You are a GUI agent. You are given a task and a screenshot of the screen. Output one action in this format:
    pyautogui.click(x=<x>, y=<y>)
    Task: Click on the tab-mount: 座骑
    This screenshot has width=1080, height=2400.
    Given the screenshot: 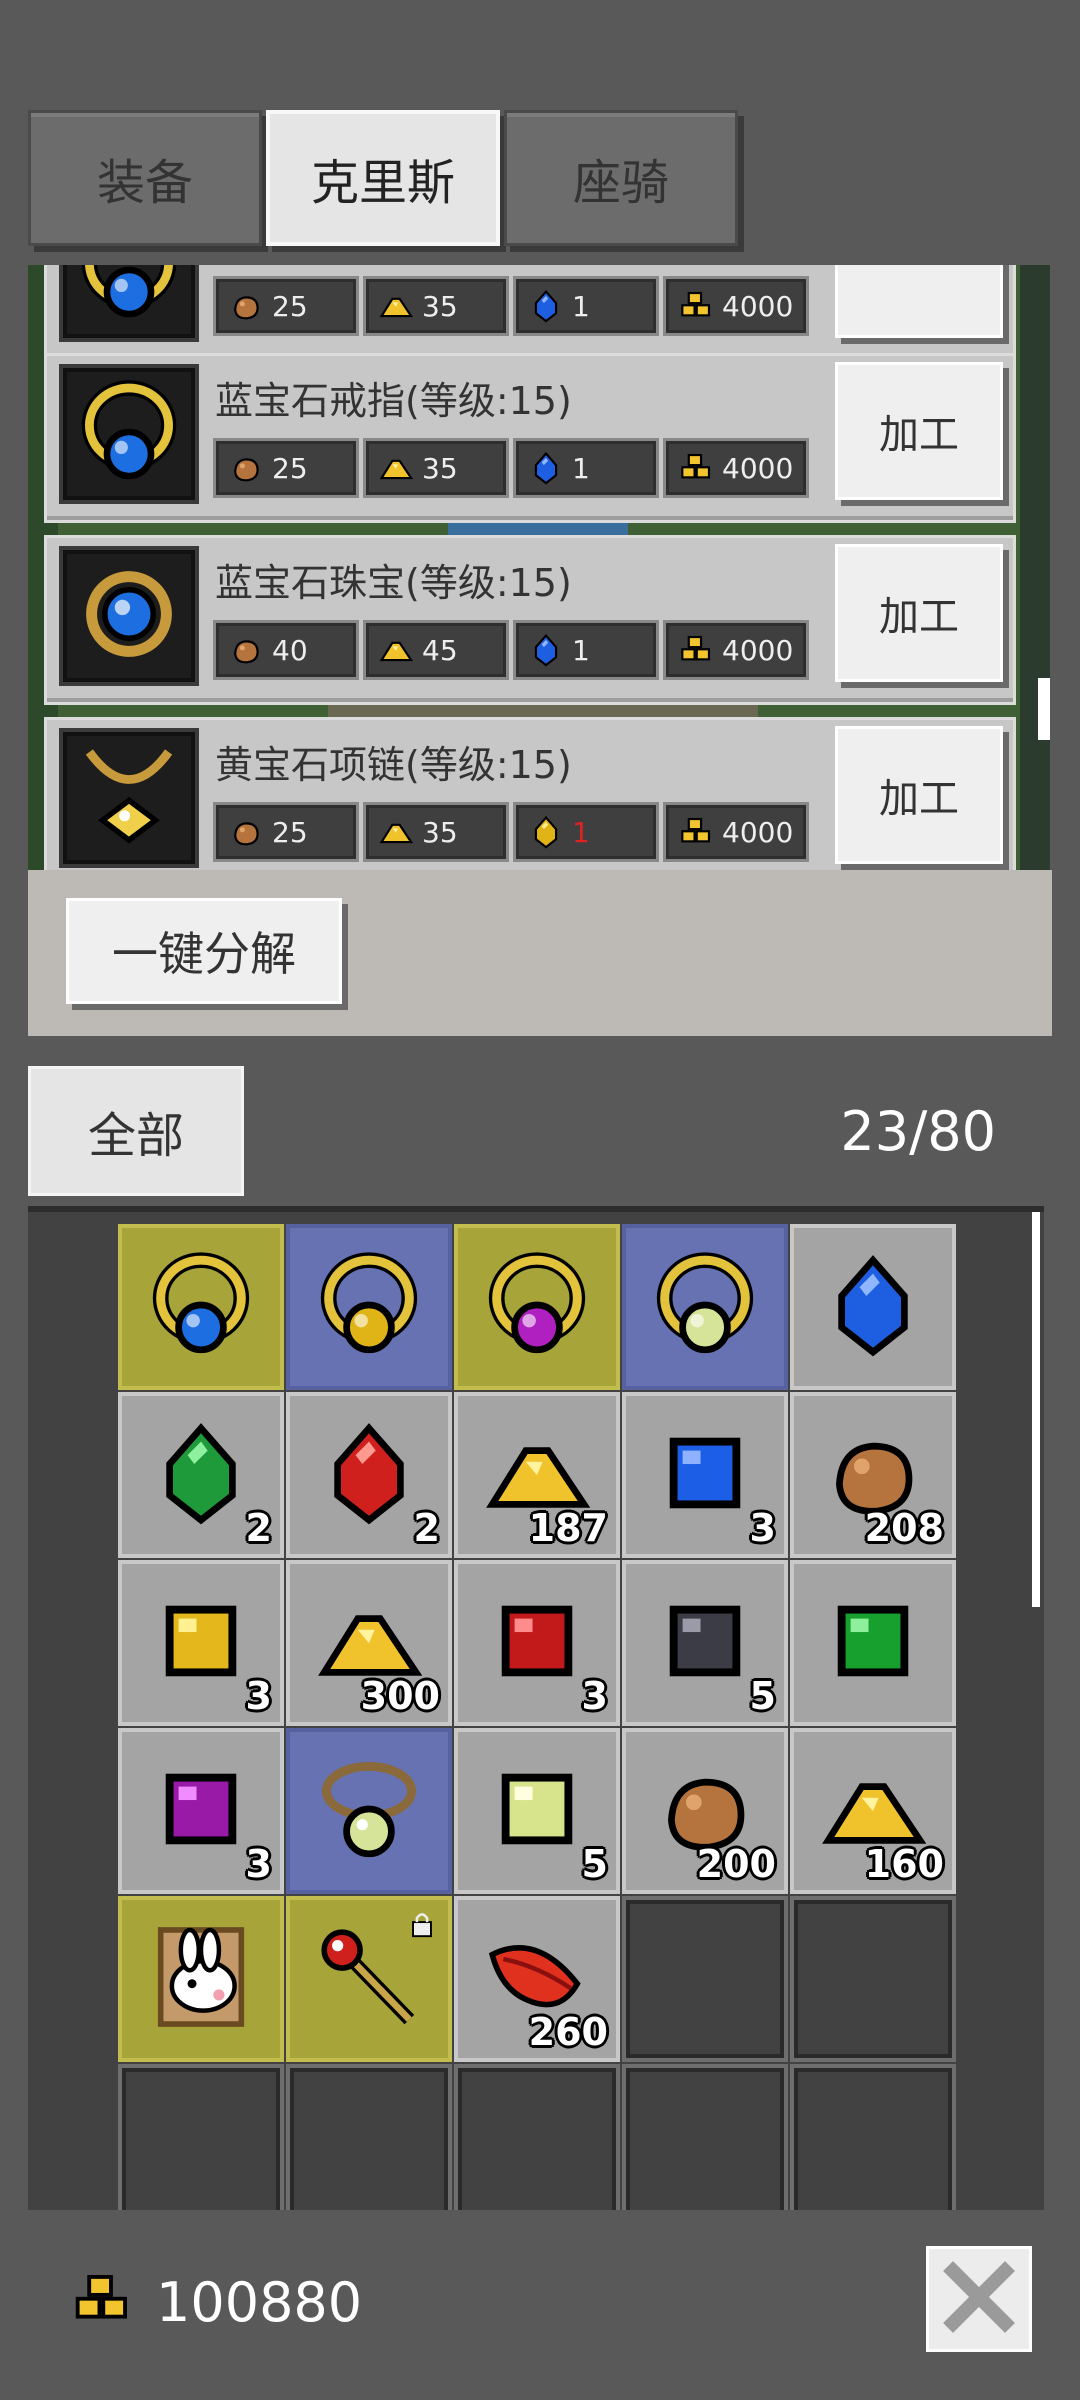 What is the action you would take?
    pyautogui.click(x=621, y=178)
    